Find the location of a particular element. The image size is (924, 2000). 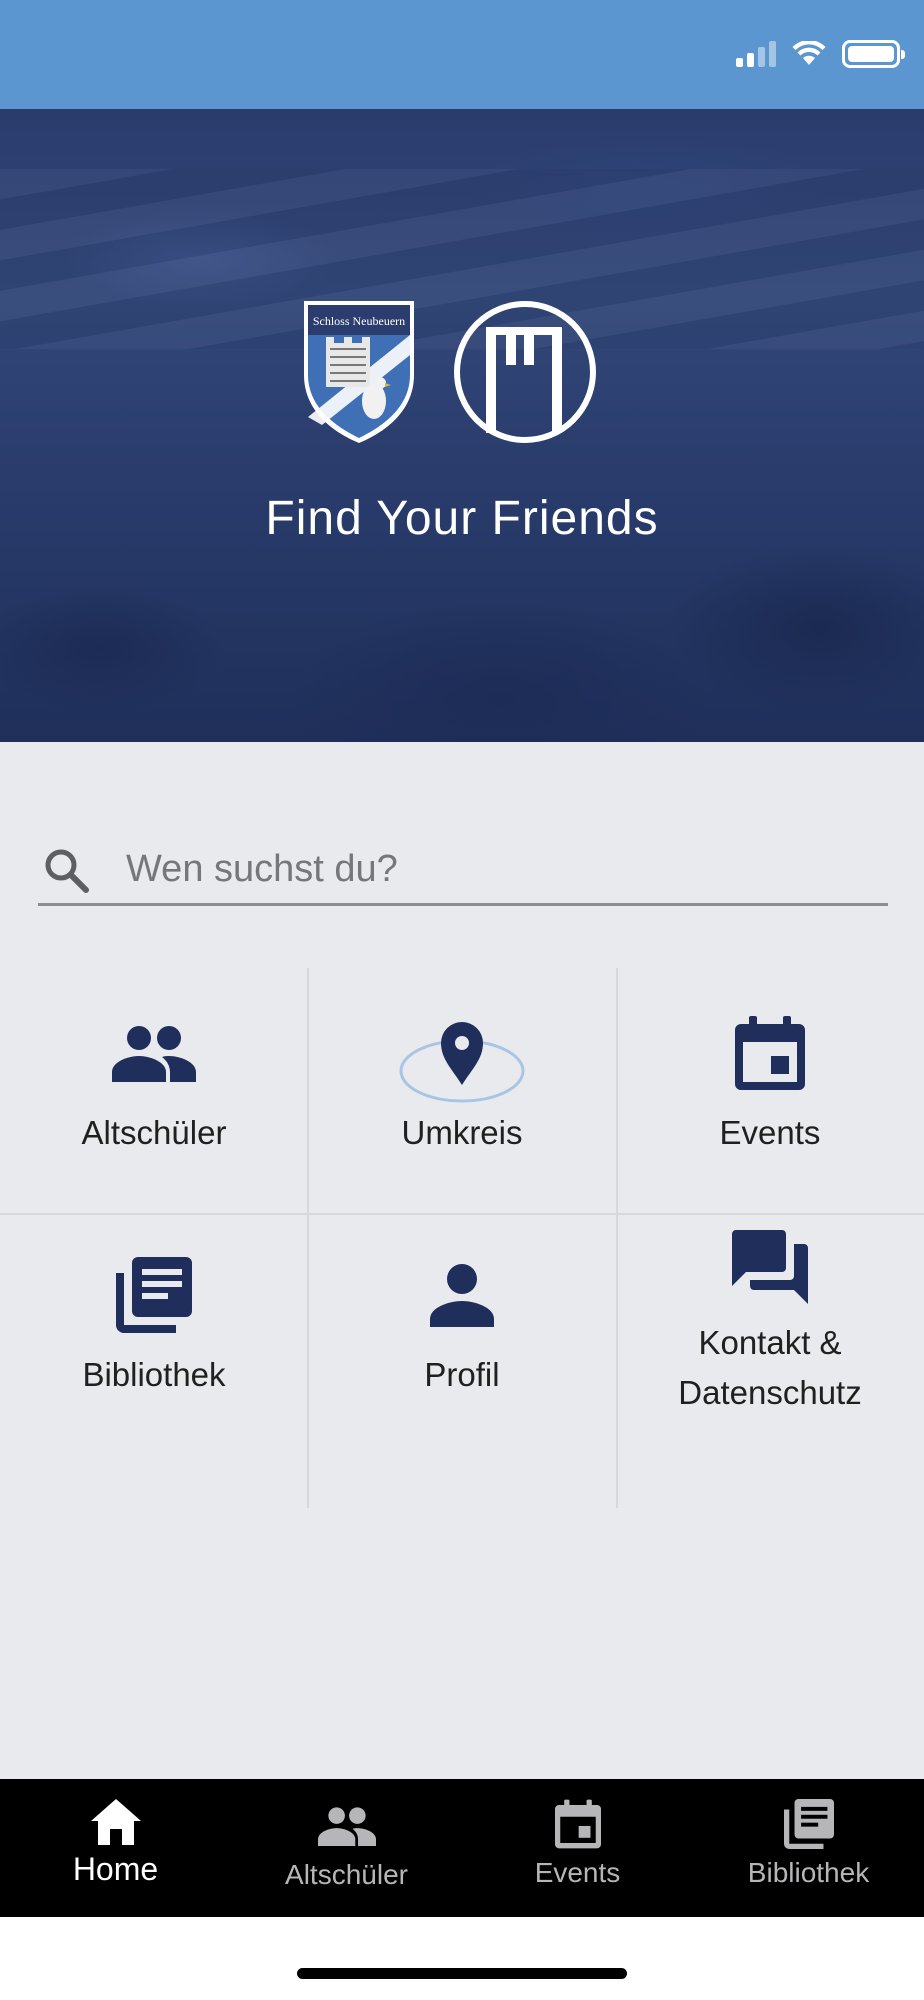

tile-altschueler: Altschüler is located at coordinates (154, 1083).